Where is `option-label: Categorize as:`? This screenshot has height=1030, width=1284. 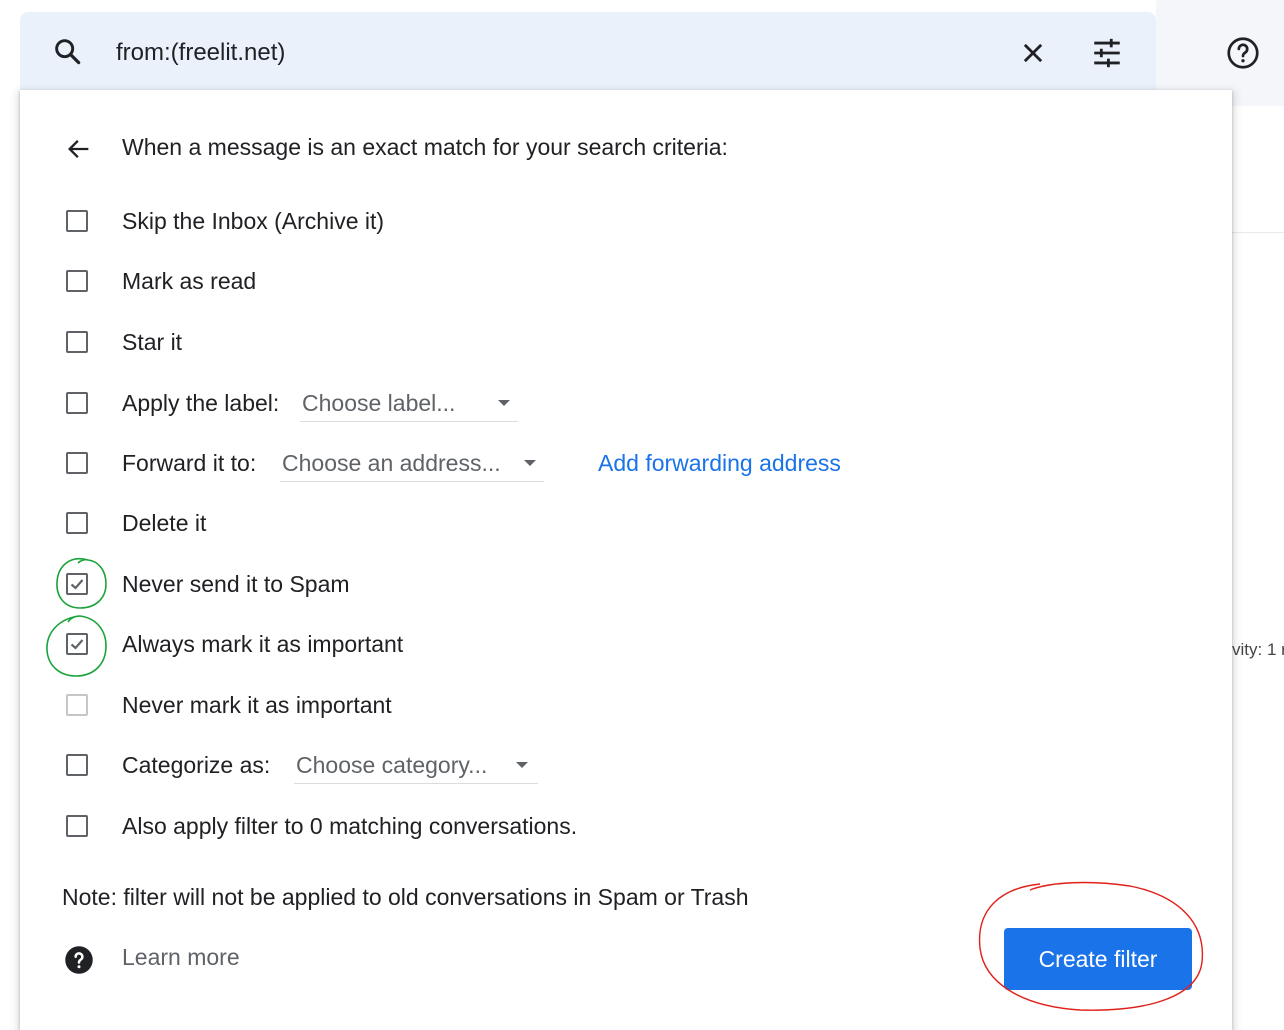
option-label: Categorize as: is located at coordinates (196, 765).